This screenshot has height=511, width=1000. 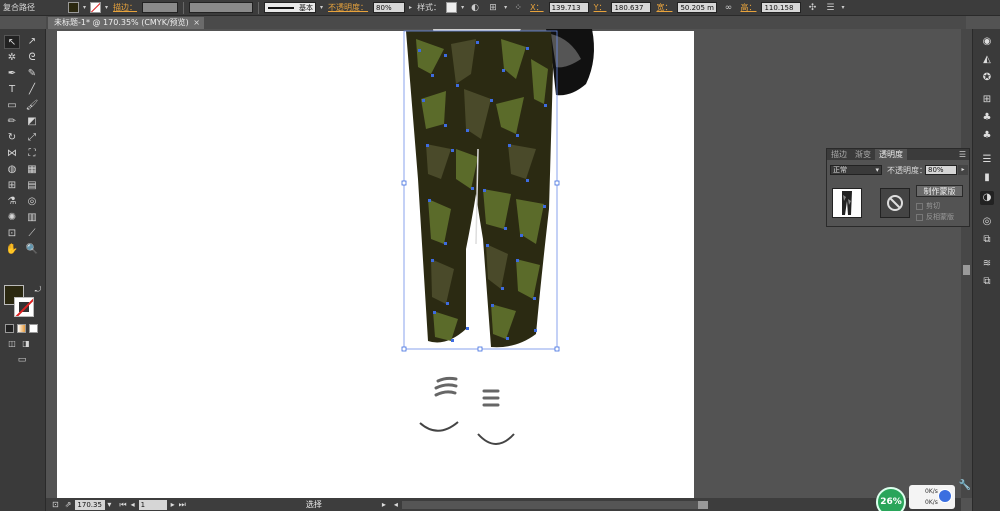 I want to click on hand-tool-icon: ✋, so click(x=12, y=250).